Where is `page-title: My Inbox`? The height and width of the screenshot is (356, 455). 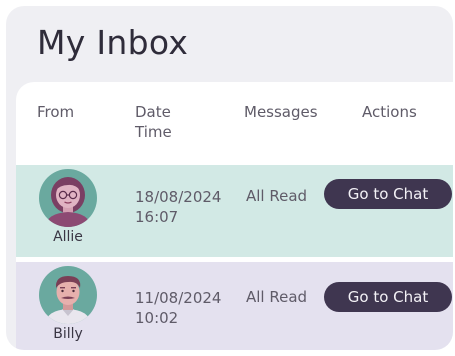
page-title: My Inbox is located at coordinates (113, 42).